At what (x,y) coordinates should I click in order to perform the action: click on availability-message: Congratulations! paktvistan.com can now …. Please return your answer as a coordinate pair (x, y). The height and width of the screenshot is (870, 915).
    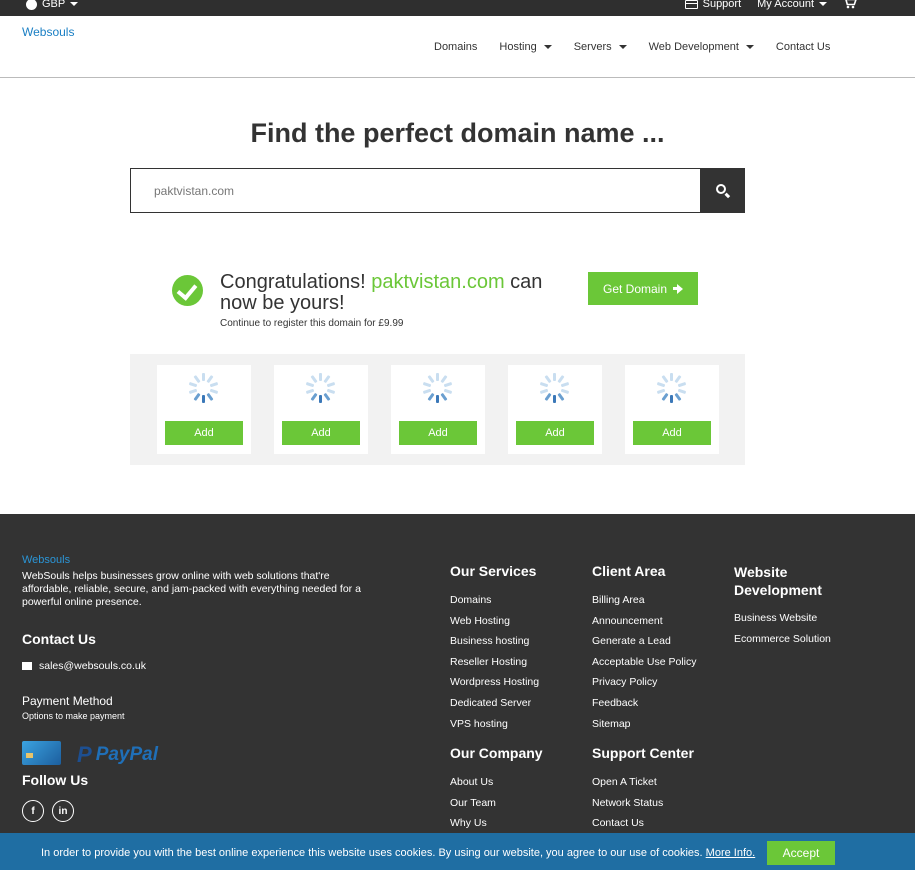
    Looking at the image, I should click on (395, 293).